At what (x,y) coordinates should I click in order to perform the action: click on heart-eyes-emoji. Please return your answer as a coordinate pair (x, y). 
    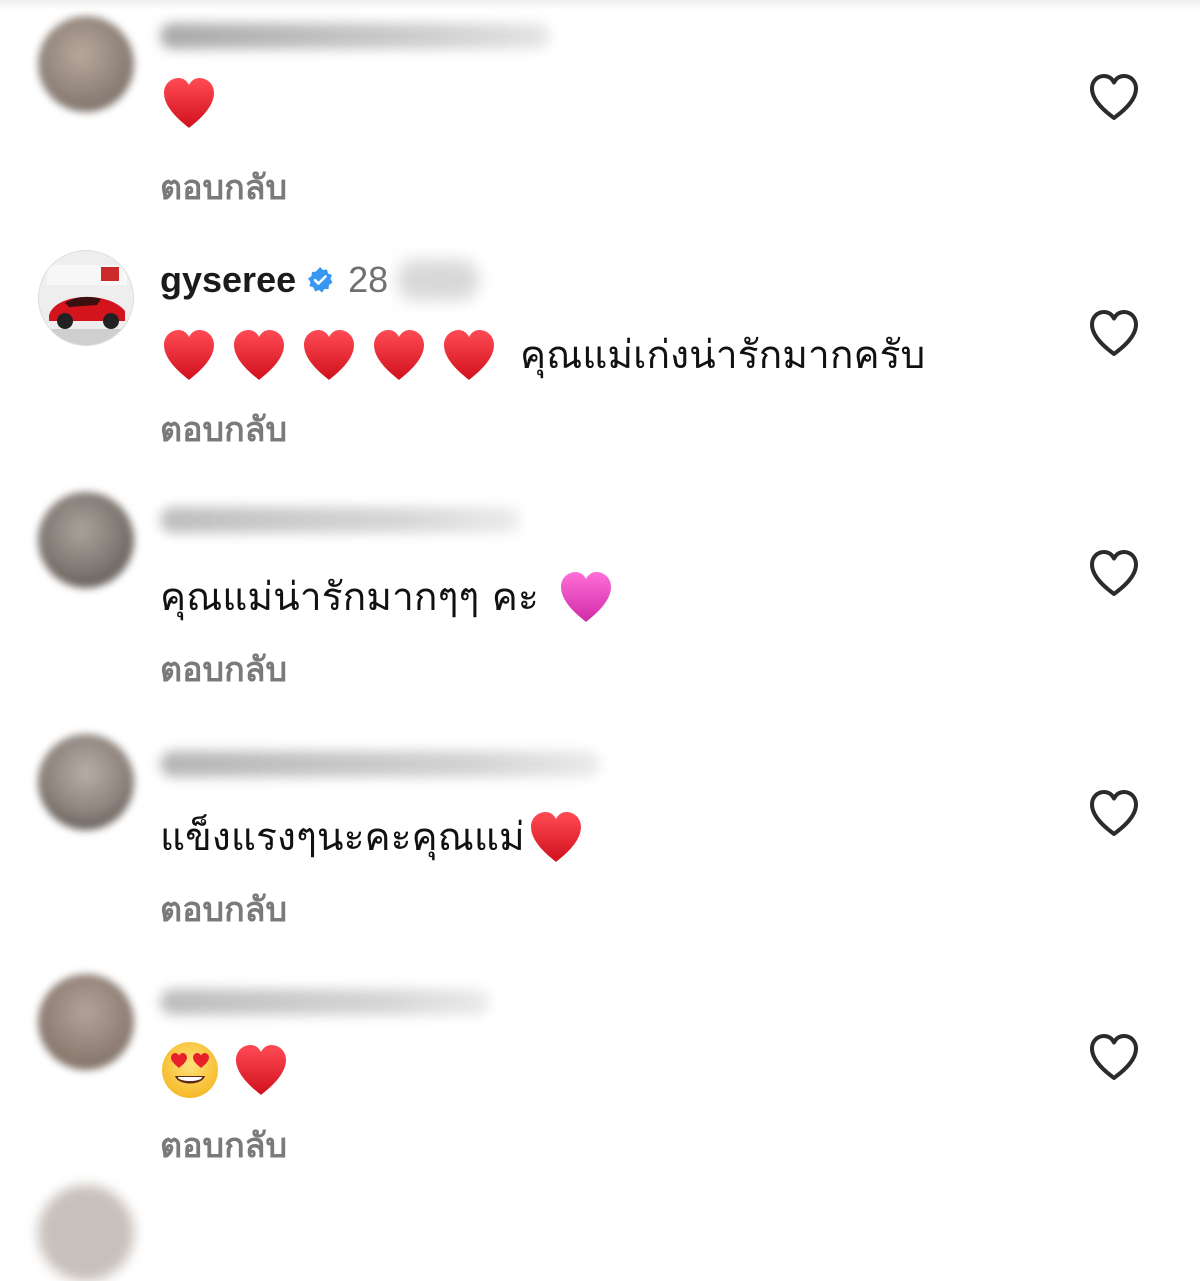
    Looking at the image, I should click on (190, 1070).